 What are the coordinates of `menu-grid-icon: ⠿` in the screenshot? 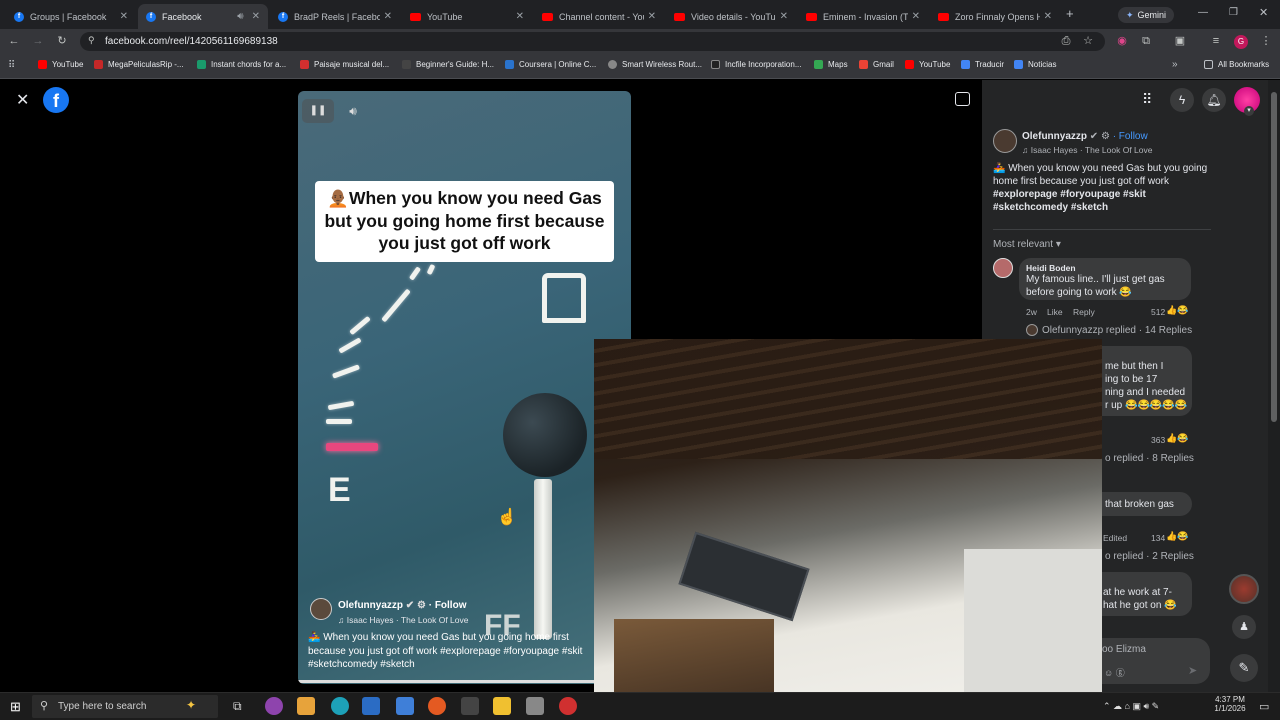 It's located at (1147, 99).